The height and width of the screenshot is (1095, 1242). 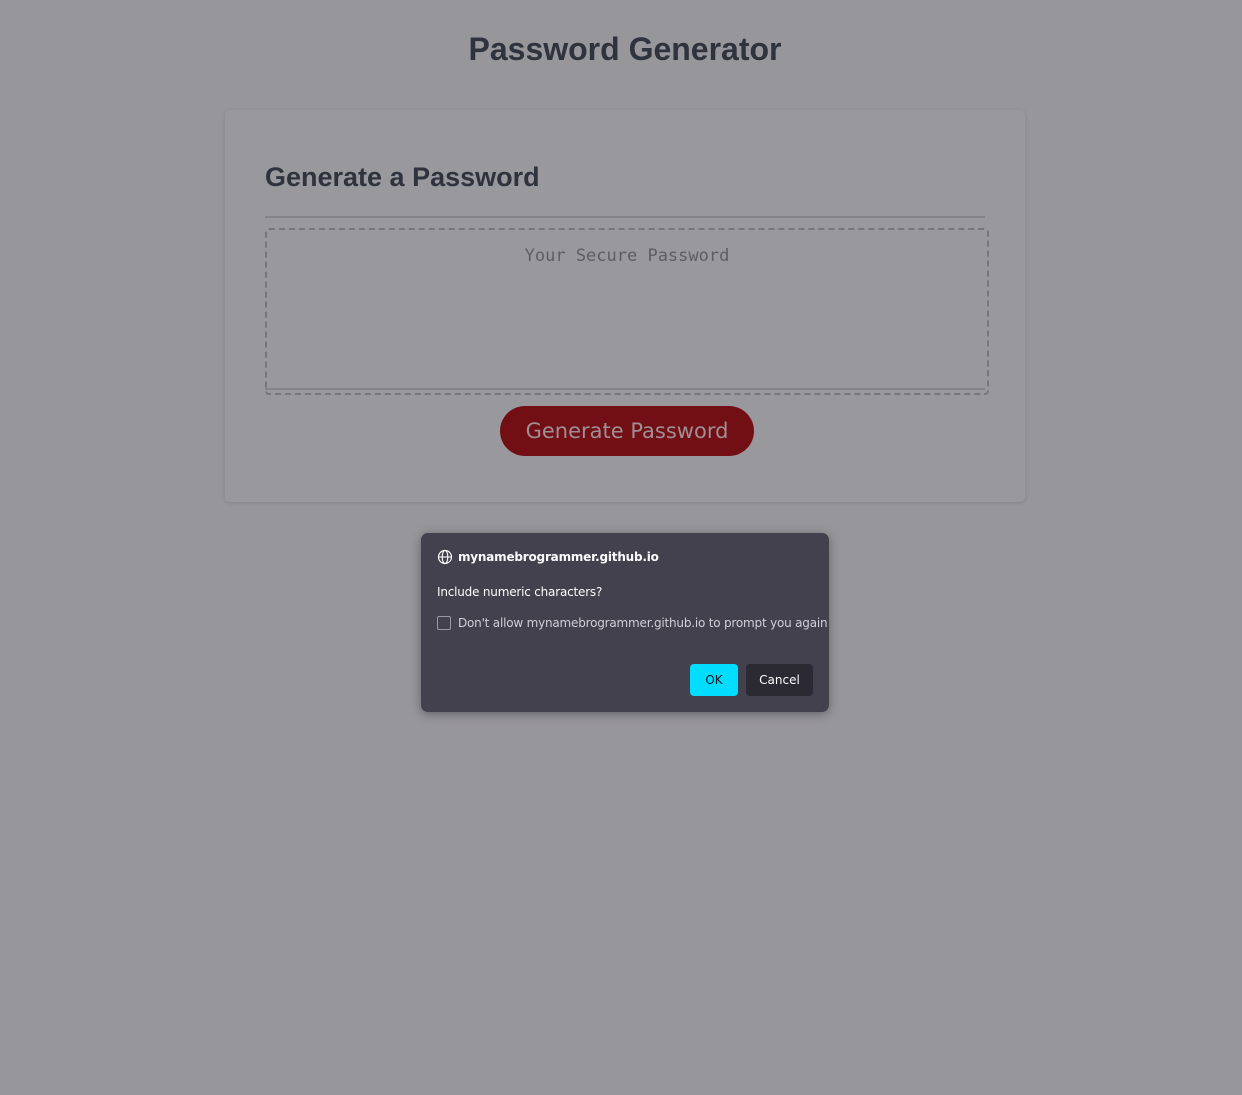 I want to click on ok-button: OK, so click(x=714, y=680).